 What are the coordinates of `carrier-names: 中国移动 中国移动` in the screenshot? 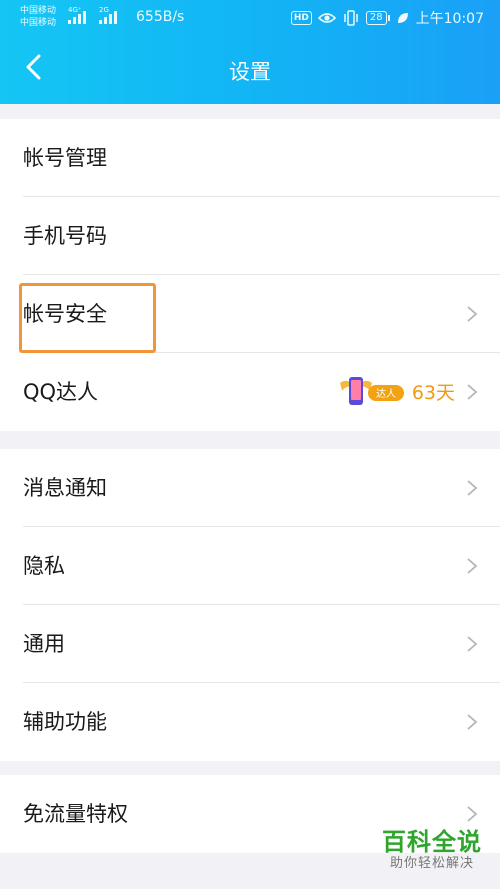 It's located at (38, 17).